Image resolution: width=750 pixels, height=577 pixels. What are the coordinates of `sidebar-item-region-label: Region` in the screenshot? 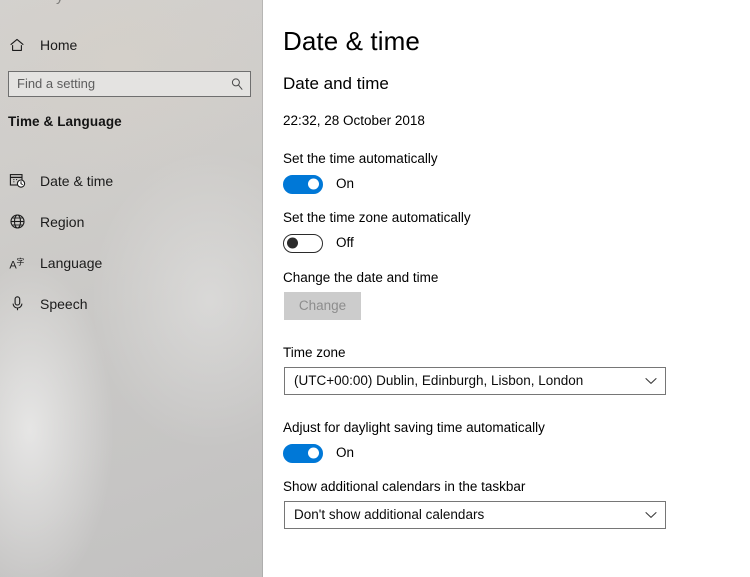 It's located at (62, 221).